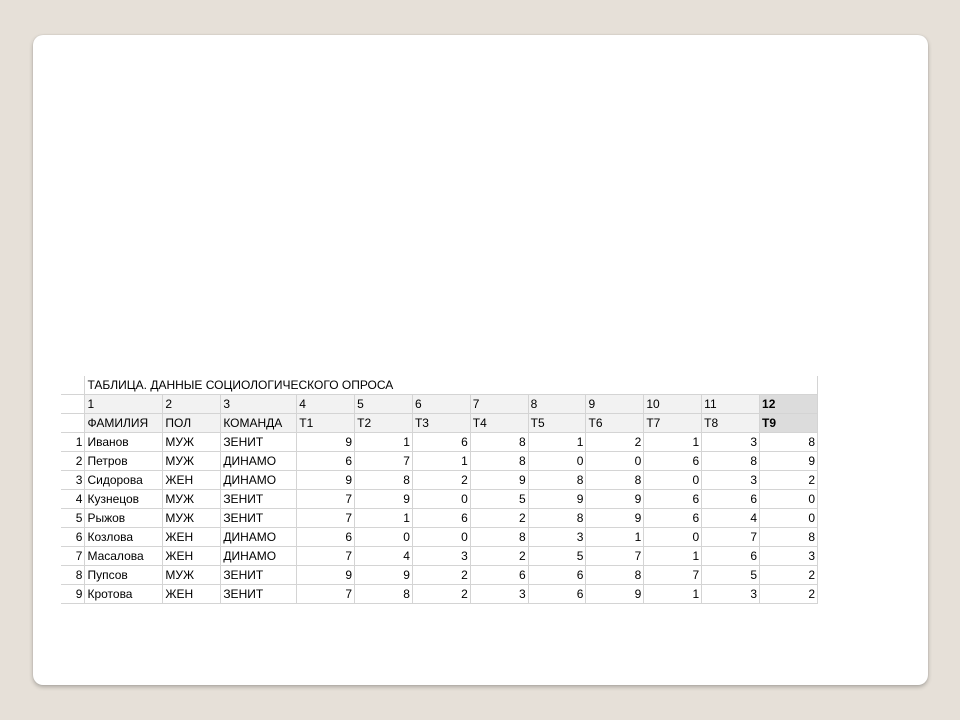  I want to click on column-name-header: КОМАНДА, so click(259, 423).